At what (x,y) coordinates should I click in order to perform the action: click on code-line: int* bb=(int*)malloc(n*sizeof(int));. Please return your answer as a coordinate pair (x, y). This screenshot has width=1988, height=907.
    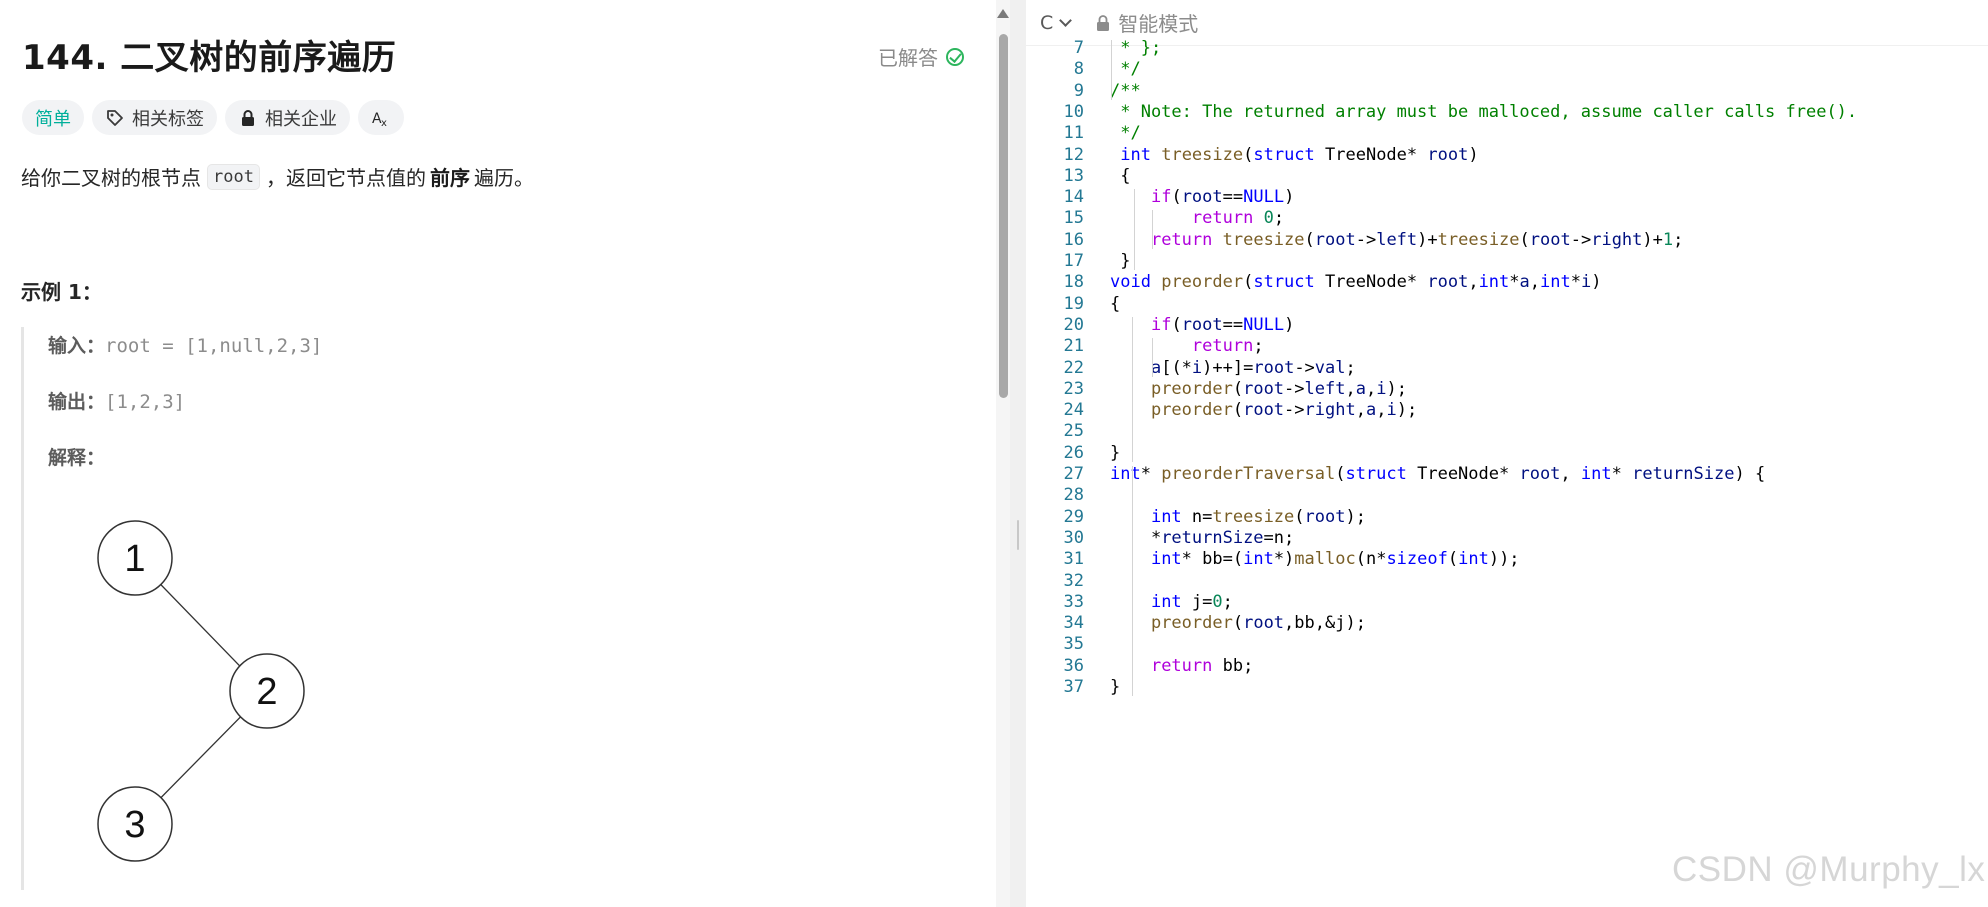
    Looking at the image, I should click on (1315, 559).